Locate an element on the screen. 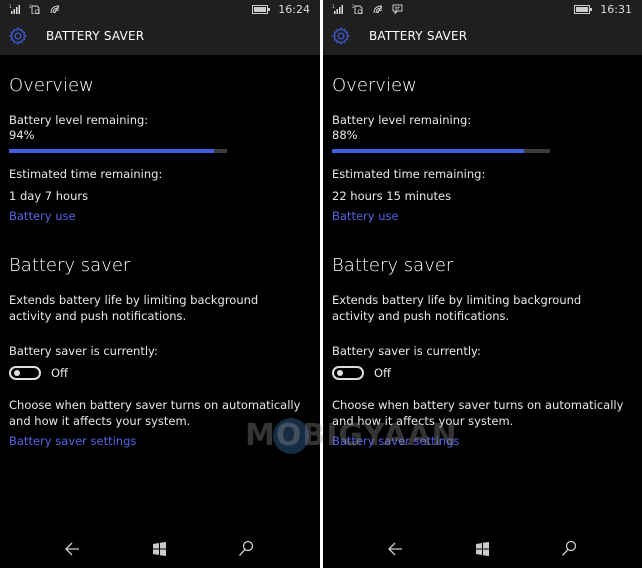 The image size is (642, 568). screenshot-divider is located at coordinates (321, 284).